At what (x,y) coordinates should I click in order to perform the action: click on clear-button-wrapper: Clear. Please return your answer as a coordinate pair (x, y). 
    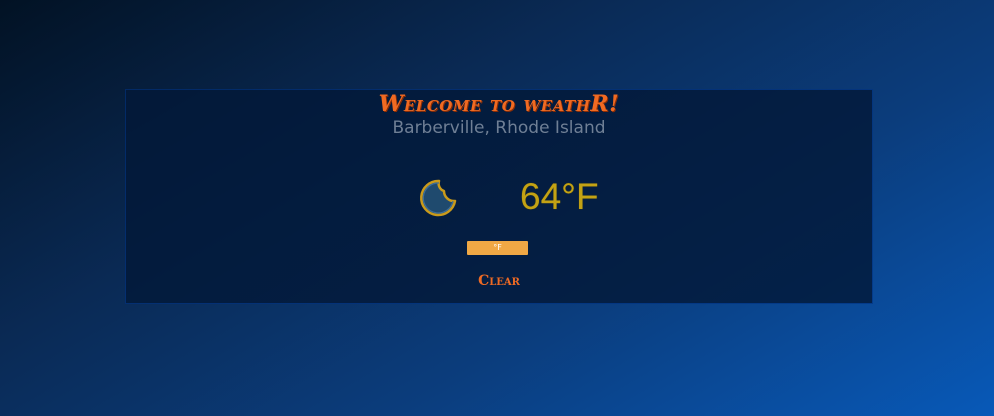
    Looking at the image, I should click on (499, 281).